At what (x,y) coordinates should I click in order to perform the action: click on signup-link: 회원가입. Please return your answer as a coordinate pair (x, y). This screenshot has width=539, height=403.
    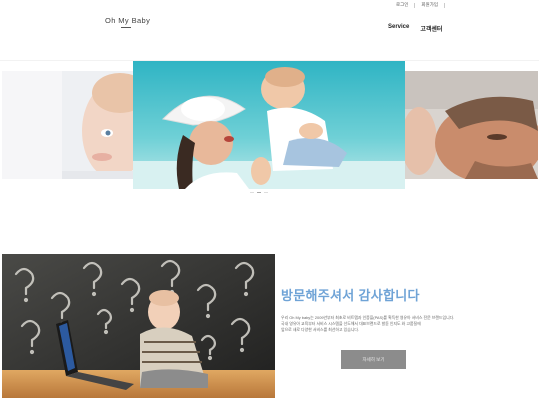
    Looking at the image, I should click on (429, 5).